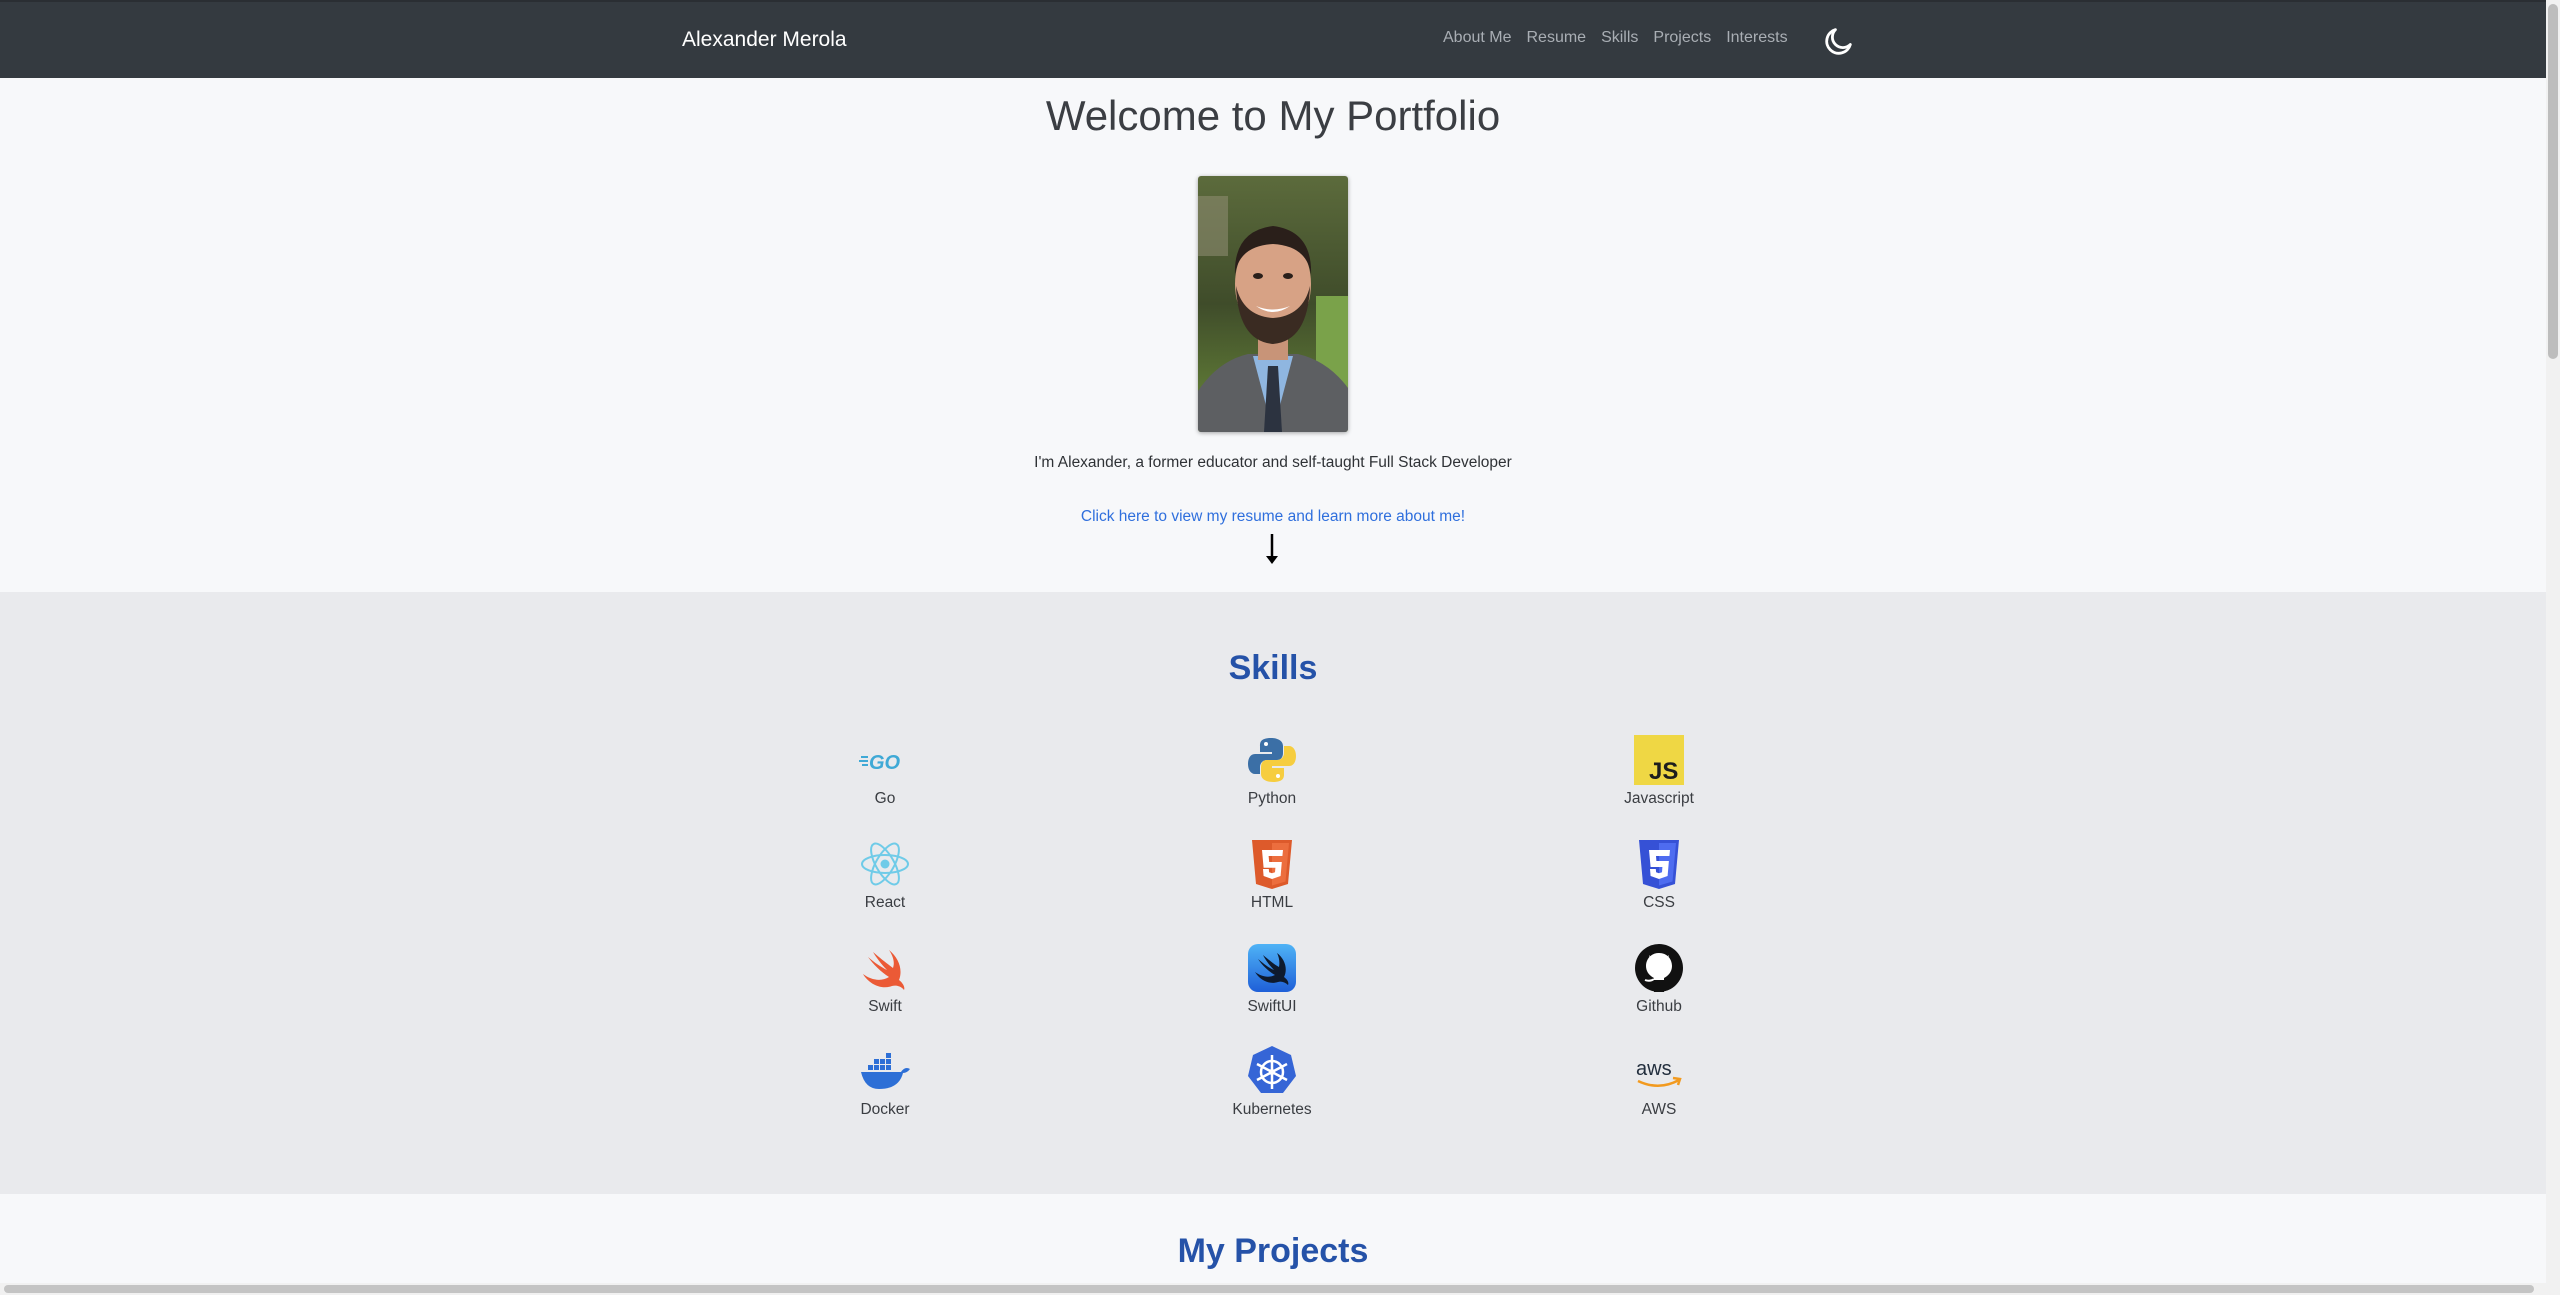 The width and height of the screenshot is (2560, 1295). What do you see at coordinates (1663, 771) in the screenshot?
I see `svg-text: JS` at bounding box center [1663, 771].